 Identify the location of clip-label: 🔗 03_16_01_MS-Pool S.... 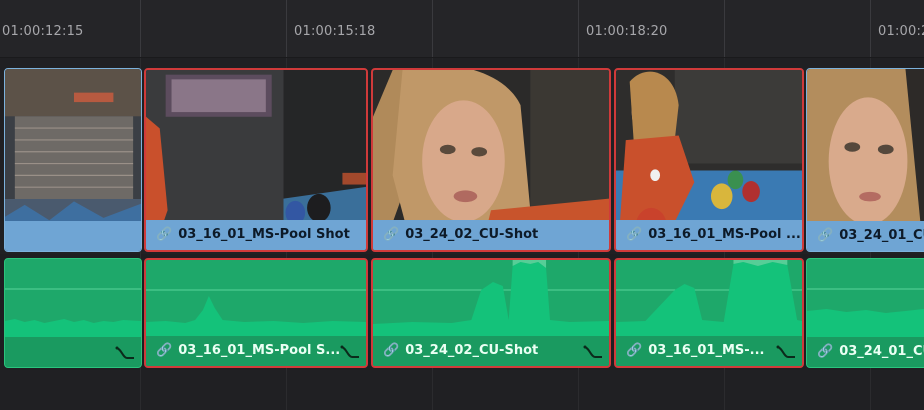
(256, 351).